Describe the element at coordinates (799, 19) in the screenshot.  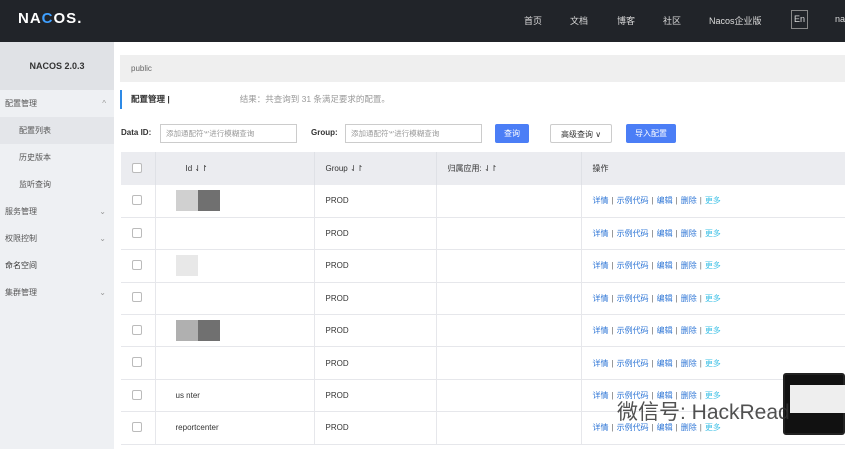
I see `language-toggle: En` at that location.